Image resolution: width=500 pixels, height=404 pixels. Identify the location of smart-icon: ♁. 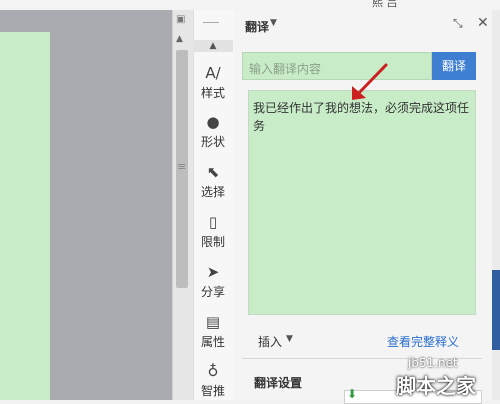
(213, 371).